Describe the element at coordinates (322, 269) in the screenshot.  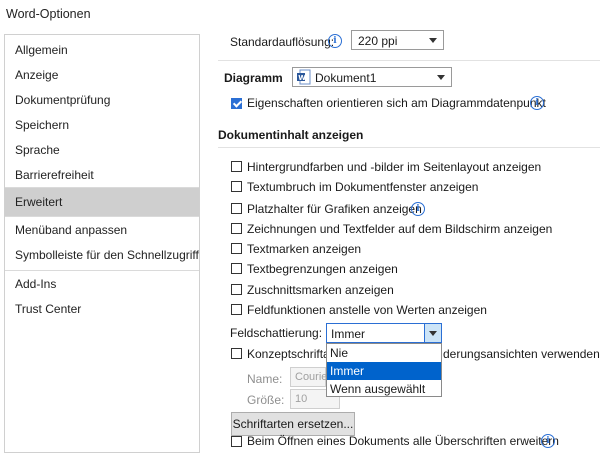
I see `option-label: Textbegrenzungen anzeigen` at that location.